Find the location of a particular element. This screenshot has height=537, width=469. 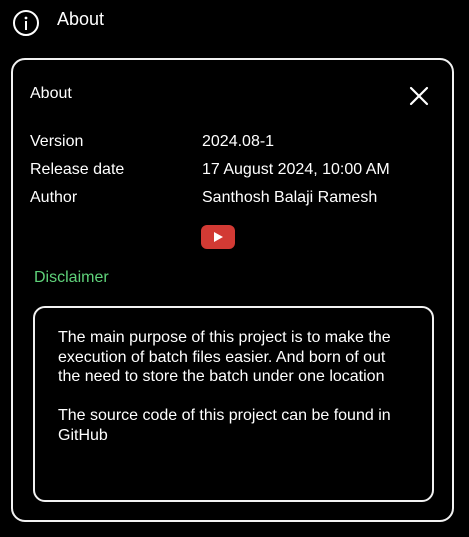

version-label: Version is located at coordinates (57, 141).